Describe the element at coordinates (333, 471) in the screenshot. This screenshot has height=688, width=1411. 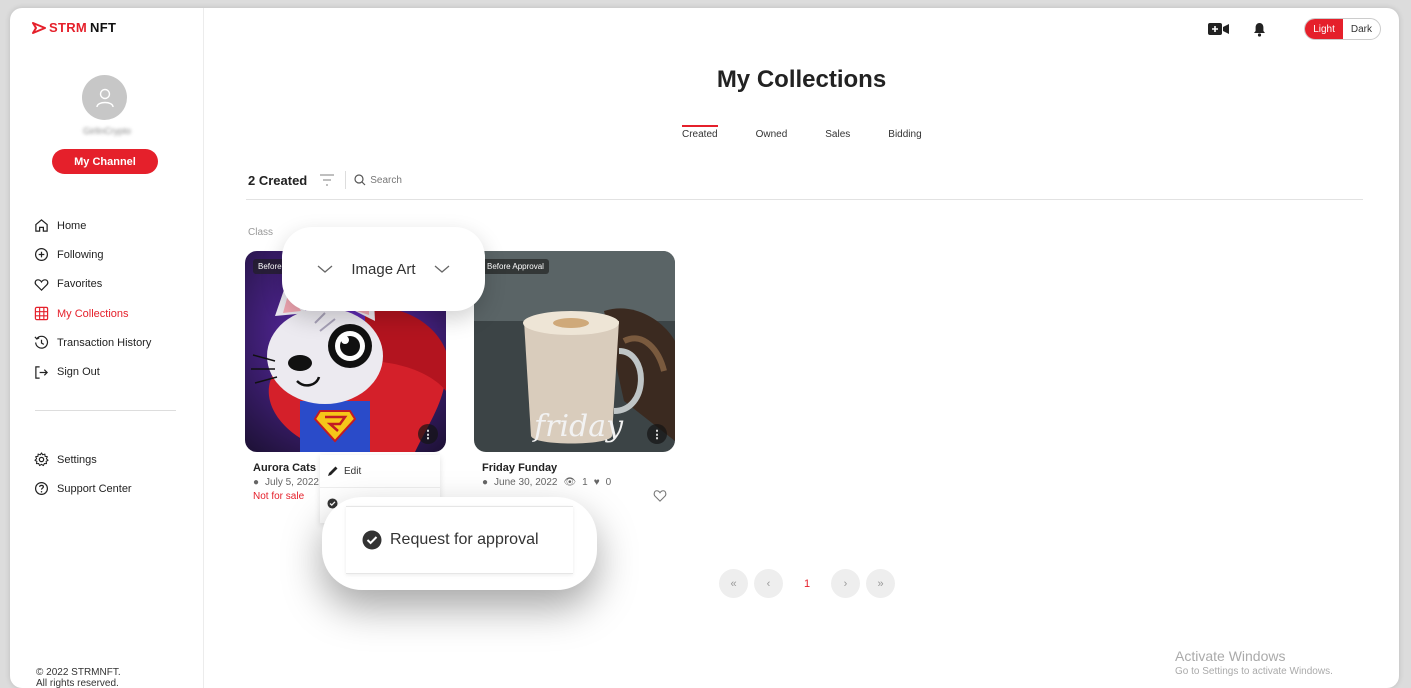
I see `pencil-icon` at that location.